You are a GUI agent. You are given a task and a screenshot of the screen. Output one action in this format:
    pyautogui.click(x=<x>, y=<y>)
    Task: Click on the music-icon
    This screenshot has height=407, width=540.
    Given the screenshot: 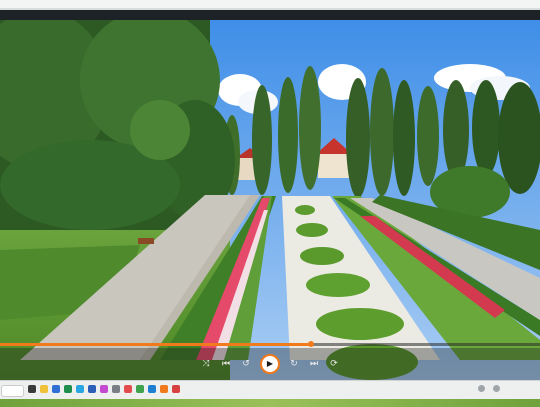 What is the action you would take?
    pyautogui.click(x=104, y=389)
    